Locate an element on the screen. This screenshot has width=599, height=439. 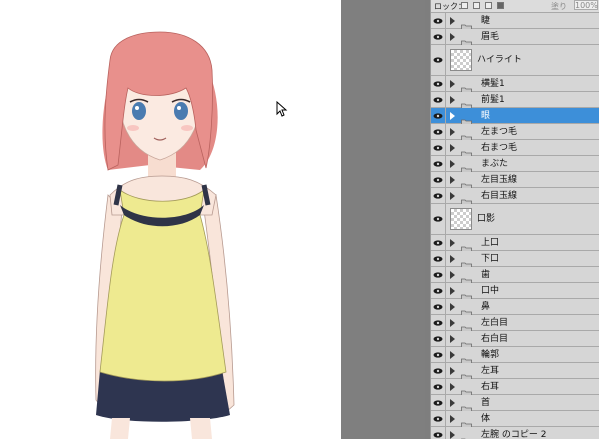
layer-row: 右耳 is located at coordinates (515, 388).